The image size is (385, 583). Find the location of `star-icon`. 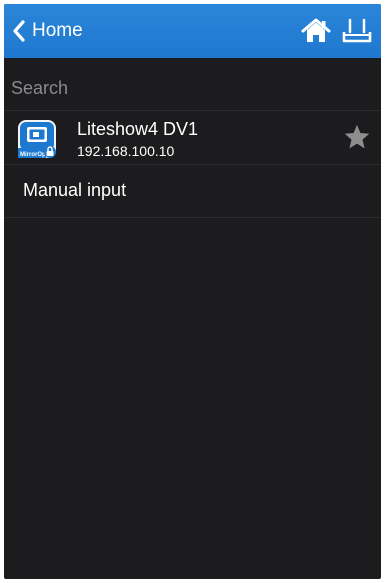

star-icon is located at coordinates (357, 137).